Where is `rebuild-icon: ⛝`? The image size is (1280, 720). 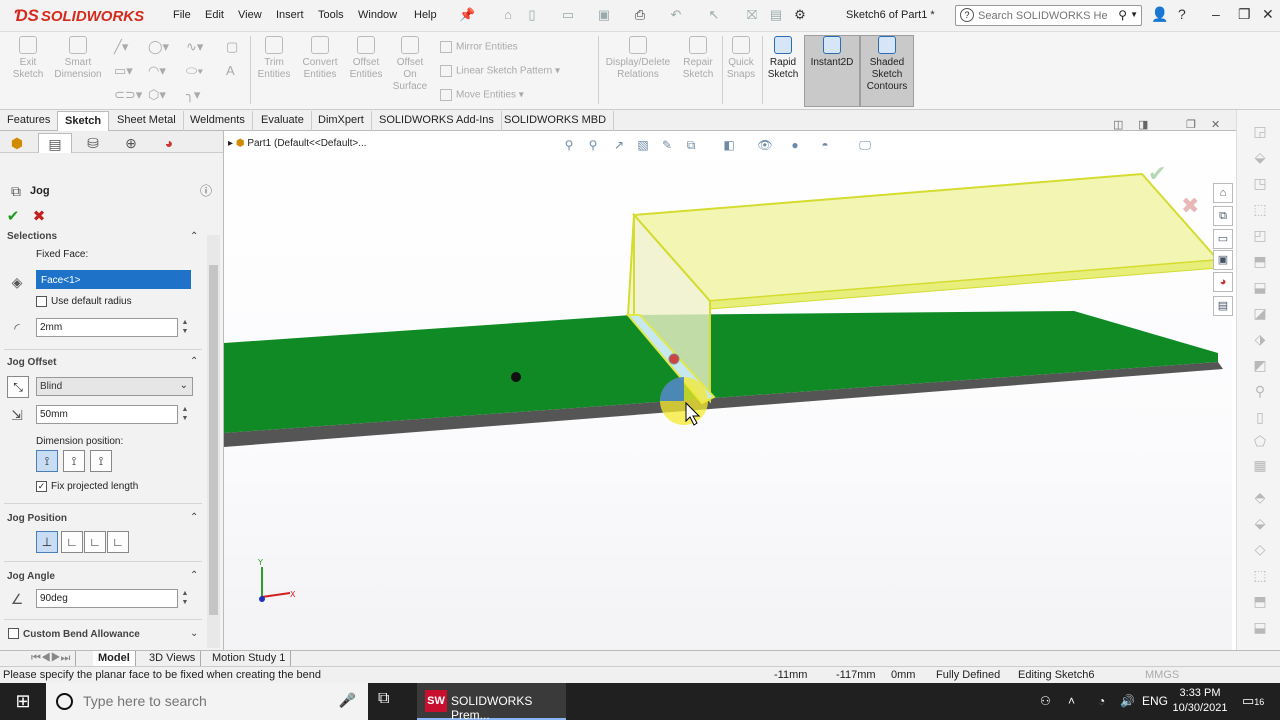 rebuild-icon: ⛝ is located at coordinates (752, 15).